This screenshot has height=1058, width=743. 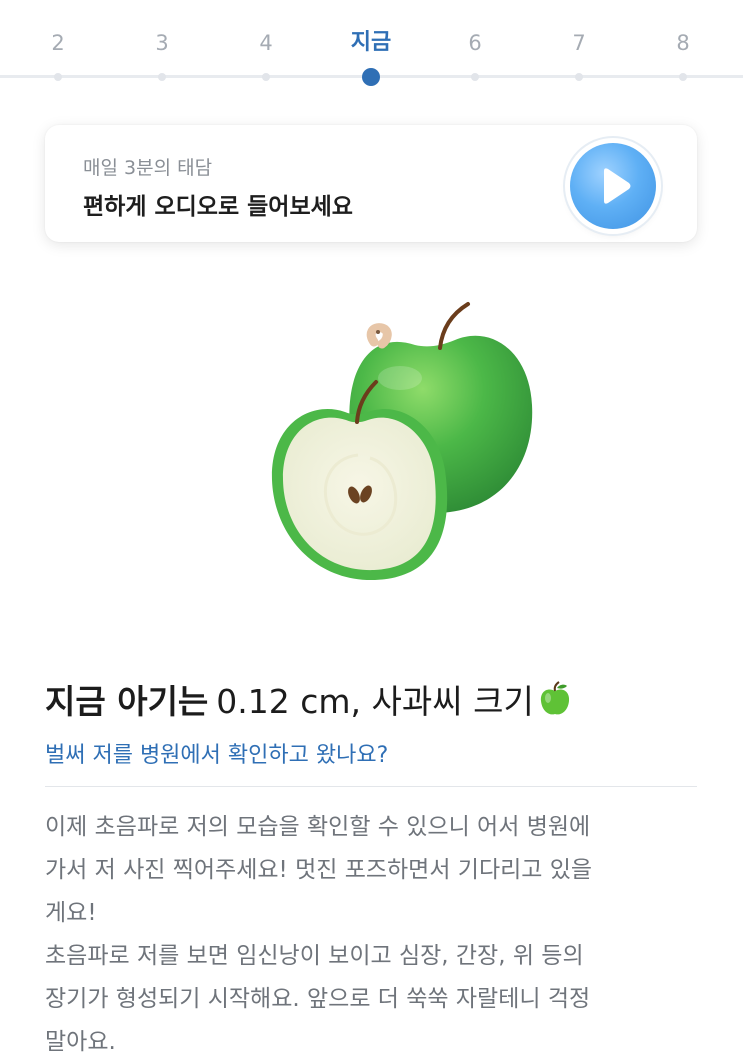 What do you see at coordinates (218, 207) in the screenshot?
I see `audio-title: 편하게 오디오로 들어보세요` at bounding box center [218, 207].